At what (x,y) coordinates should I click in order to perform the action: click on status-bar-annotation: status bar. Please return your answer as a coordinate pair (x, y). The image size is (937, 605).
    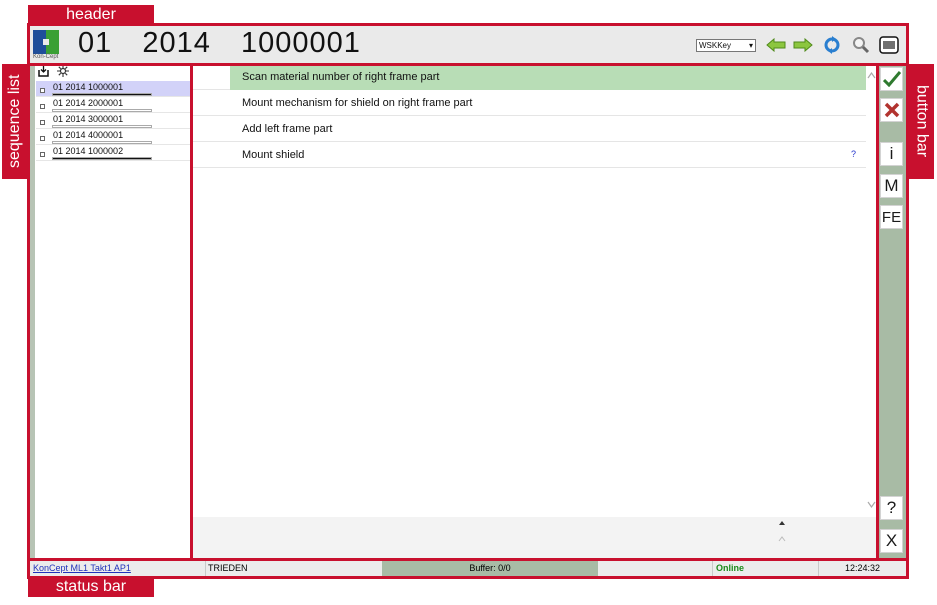
    Looking at the image, I should click on (91, 587).